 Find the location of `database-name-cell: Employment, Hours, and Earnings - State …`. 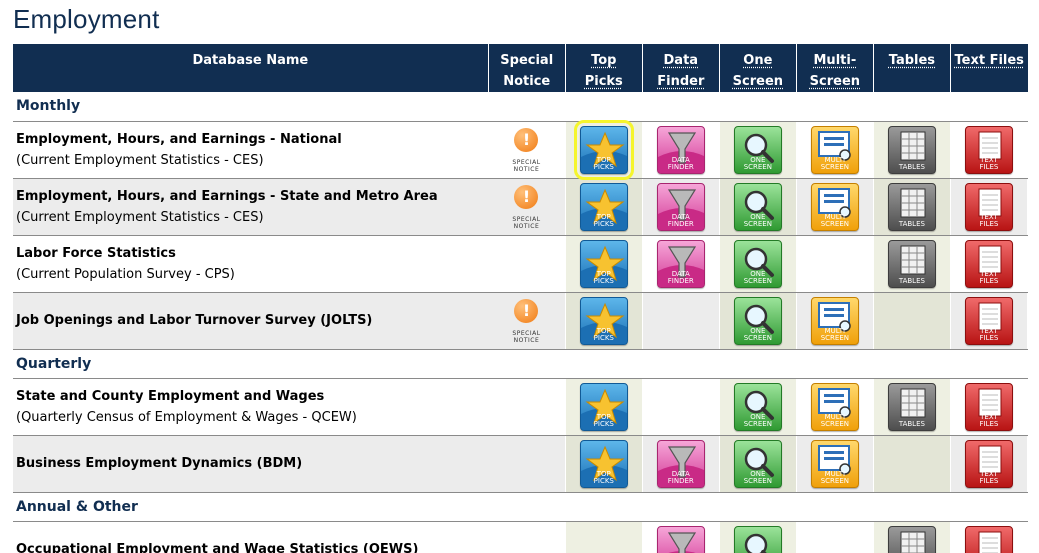

database-name-cell: Employment, Hours, and Earnings - State … is located at coordinates (251, 207).